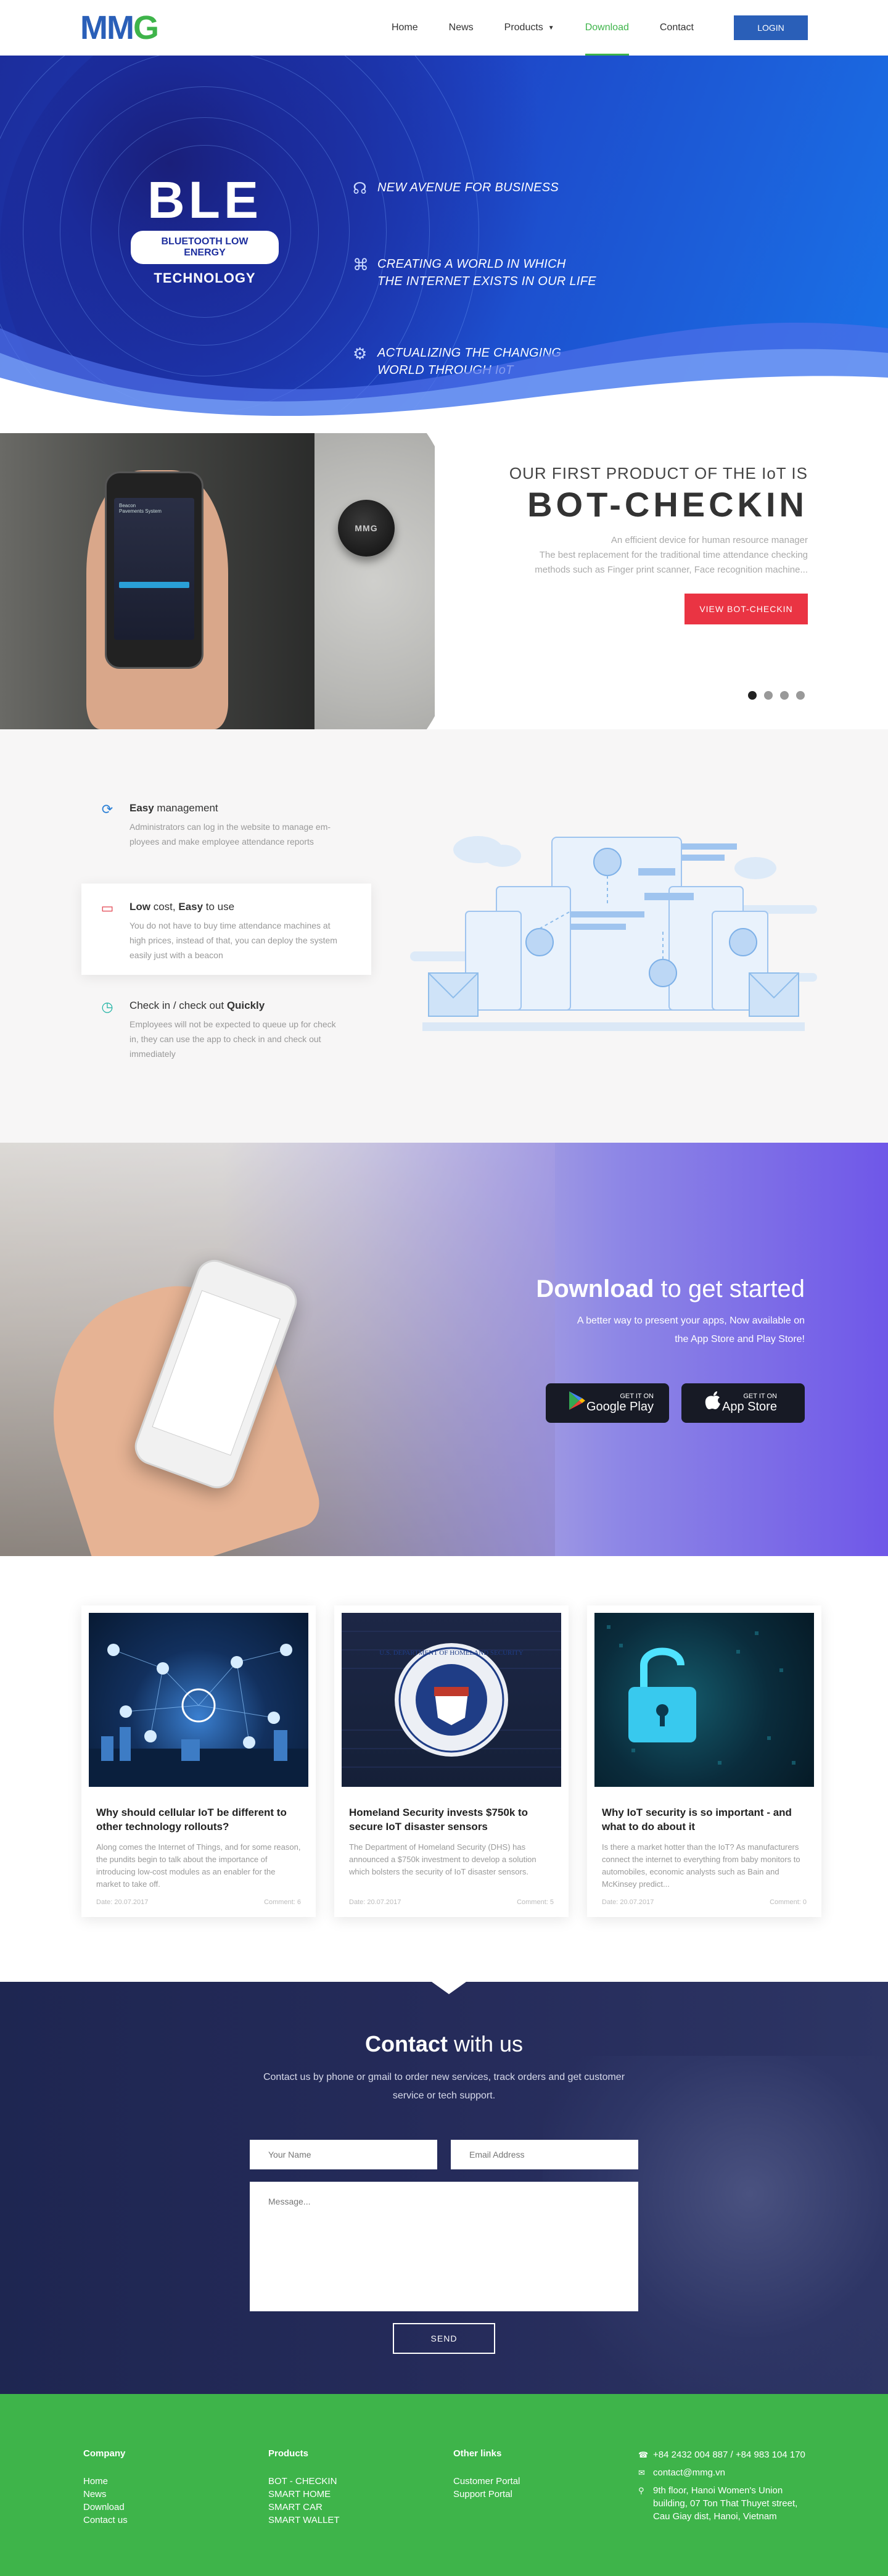 Image resolution: width=888 pixels, height=2576 pixels. Describe the element at coordinates (702, 1695) in the screenshot. I see `lock-image` at that location.